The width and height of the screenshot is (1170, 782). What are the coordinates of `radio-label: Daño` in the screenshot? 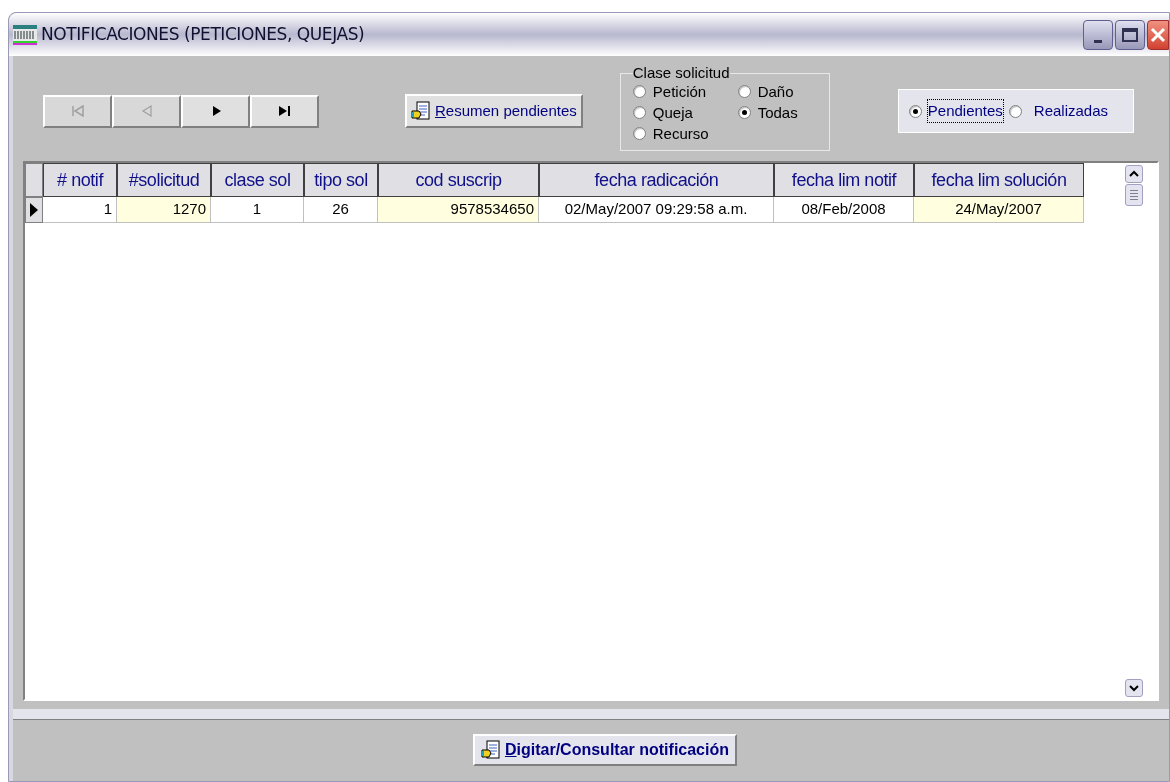 It's located at (775, 92).